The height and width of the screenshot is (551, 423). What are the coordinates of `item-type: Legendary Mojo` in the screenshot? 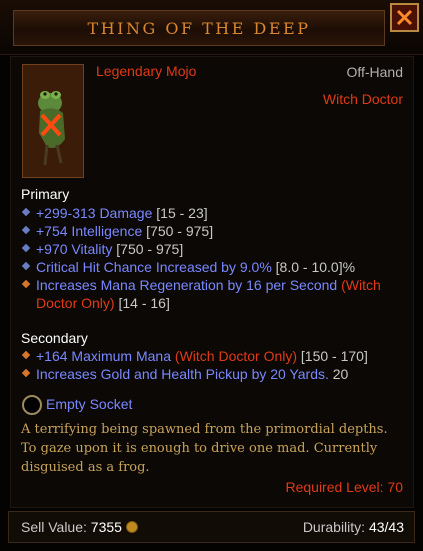 It's located at (146, 71).